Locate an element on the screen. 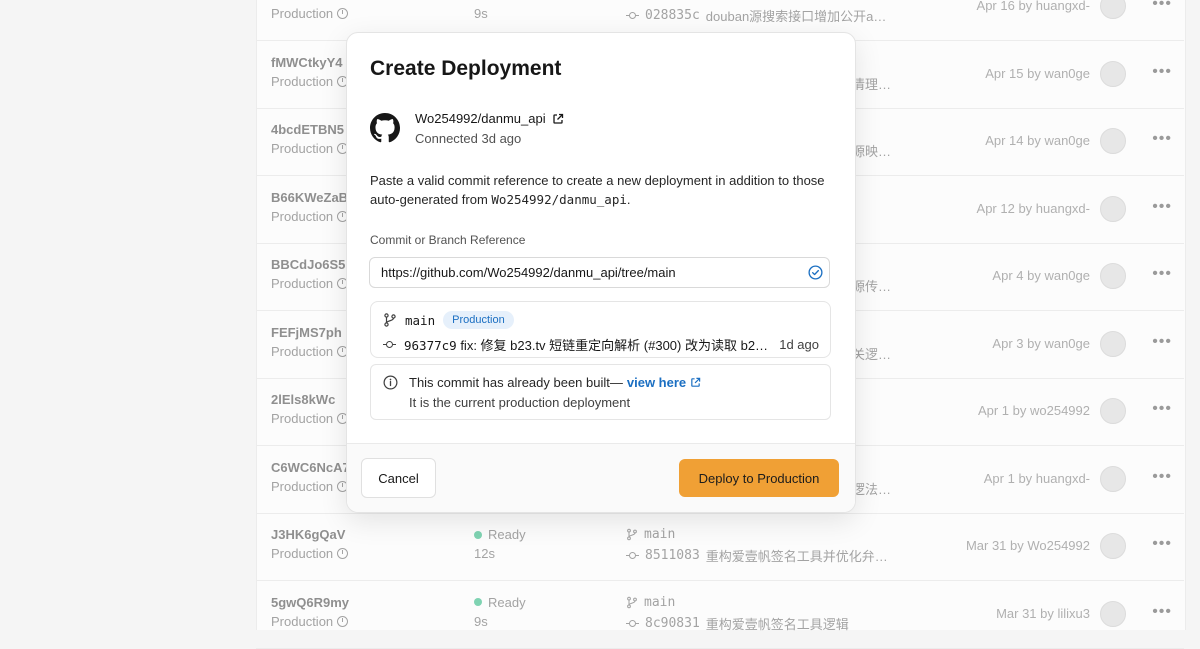  reference-commit-hash: 96377c9 is located at coordinates (430, 345).